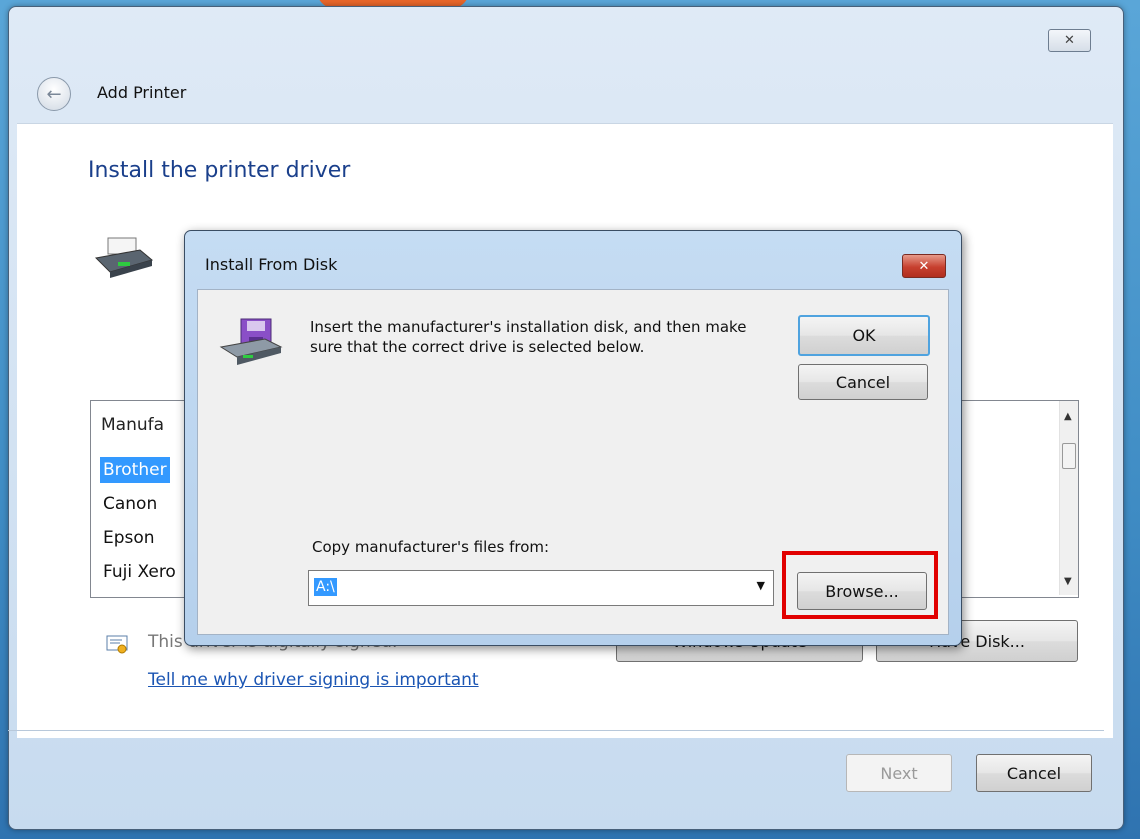 This screenshot has width=1140, height=839. Describe the element at coordinates (1068, 581) in the screenshot. I see `scroll-down-icon: ▼` at that location.